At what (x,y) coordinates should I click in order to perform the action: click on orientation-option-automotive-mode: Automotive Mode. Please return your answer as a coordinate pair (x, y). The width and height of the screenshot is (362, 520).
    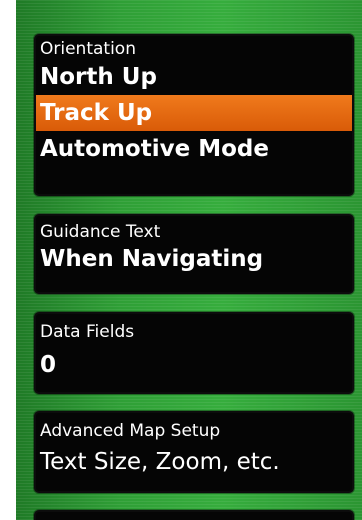
    Looking at the image, I should click on (194, 149).